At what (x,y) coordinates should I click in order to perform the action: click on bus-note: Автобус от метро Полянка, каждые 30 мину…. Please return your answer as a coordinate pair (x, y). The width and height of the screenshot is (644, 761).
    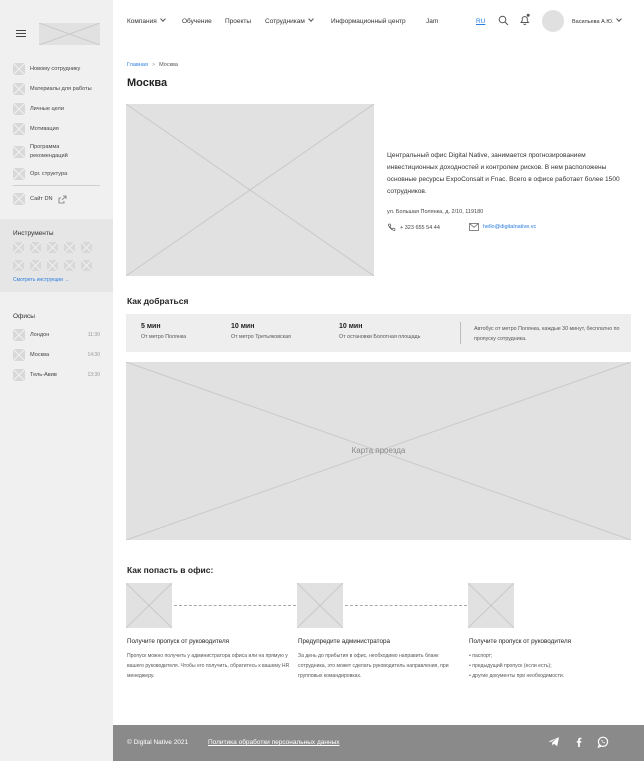
    Looking at the image, I should click on (547, 334).